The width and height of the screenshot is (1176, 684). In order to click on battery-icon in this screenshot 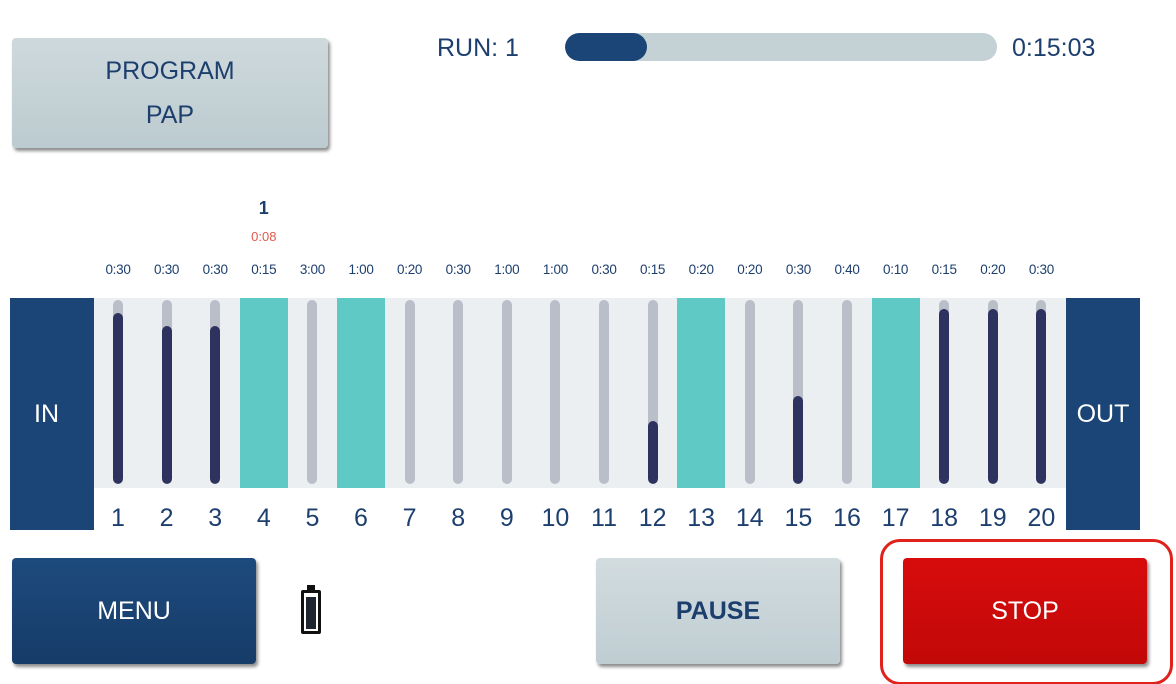, I will do `click(311, 609)`.